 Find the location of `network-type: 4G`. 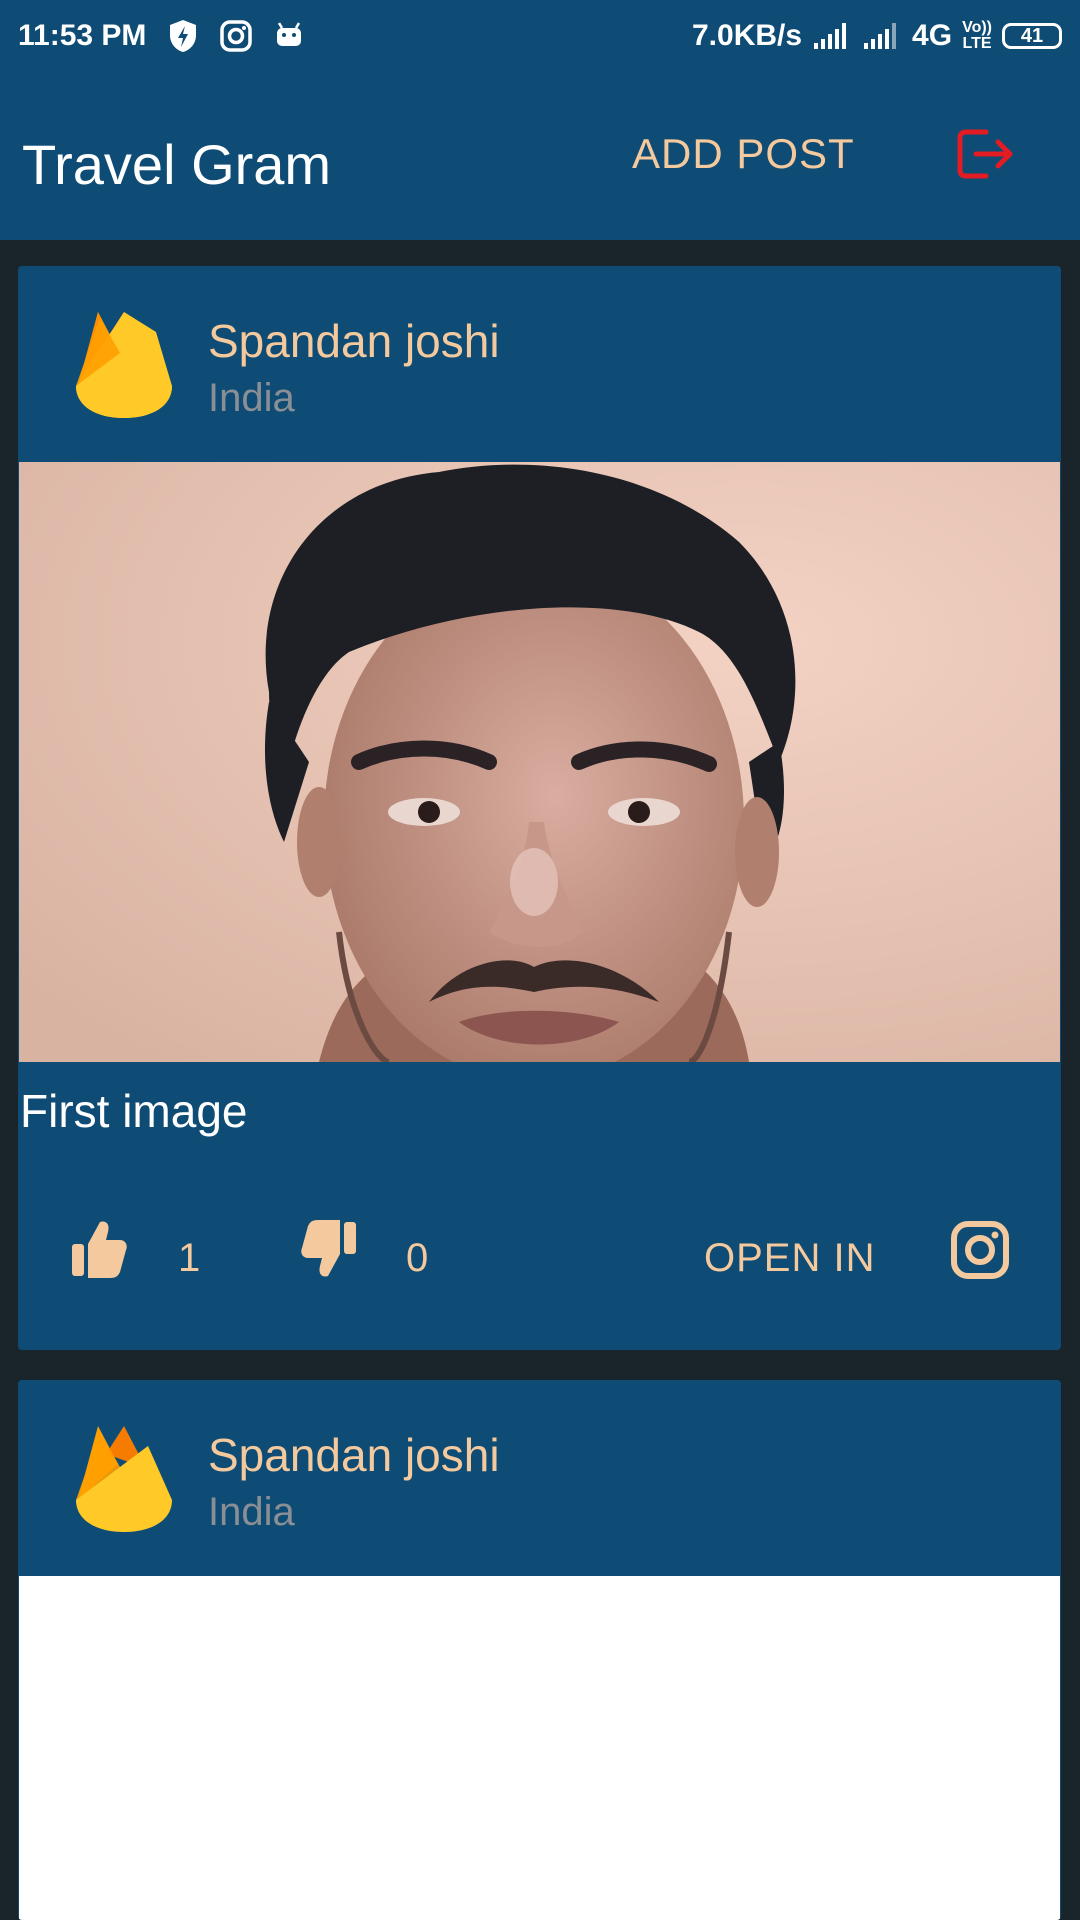

network-type: 4G is located at coordinates (932, 35).